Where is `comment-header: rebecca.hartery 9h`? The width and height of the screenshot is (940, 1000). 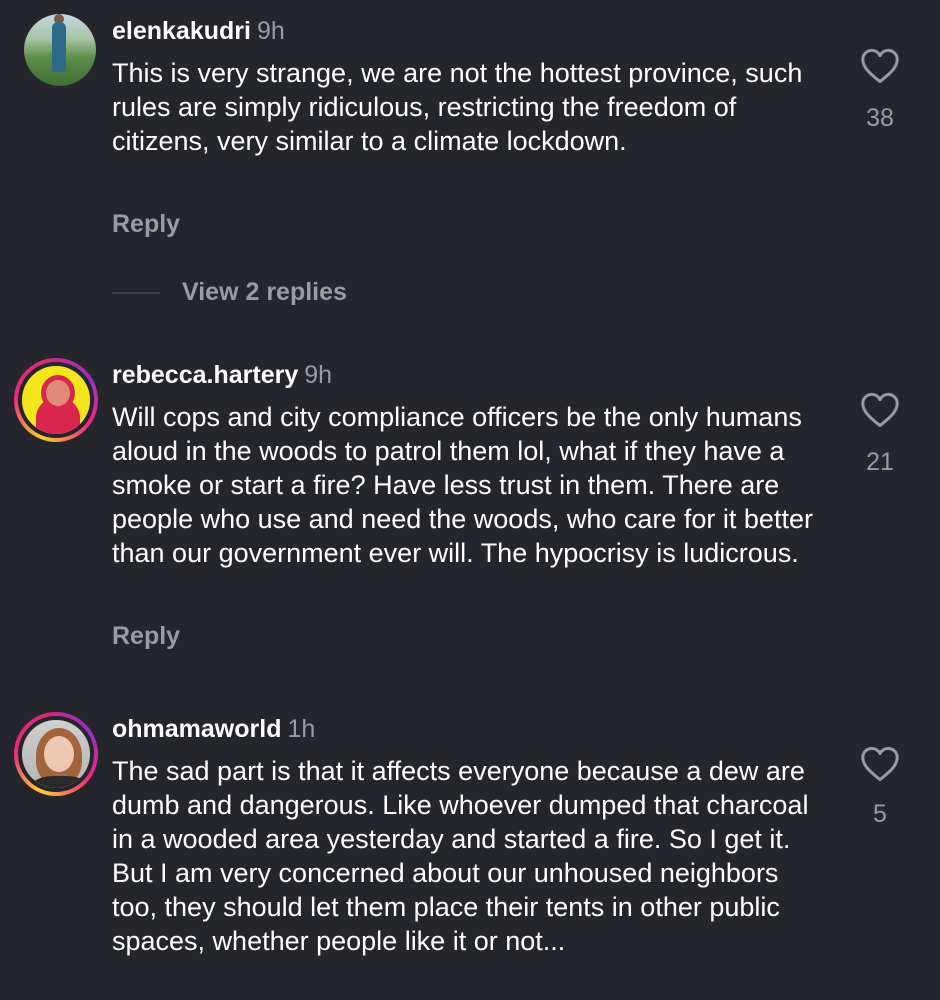
comment-header: rebecca.hartery 9h is located at coordinates (222, 375).